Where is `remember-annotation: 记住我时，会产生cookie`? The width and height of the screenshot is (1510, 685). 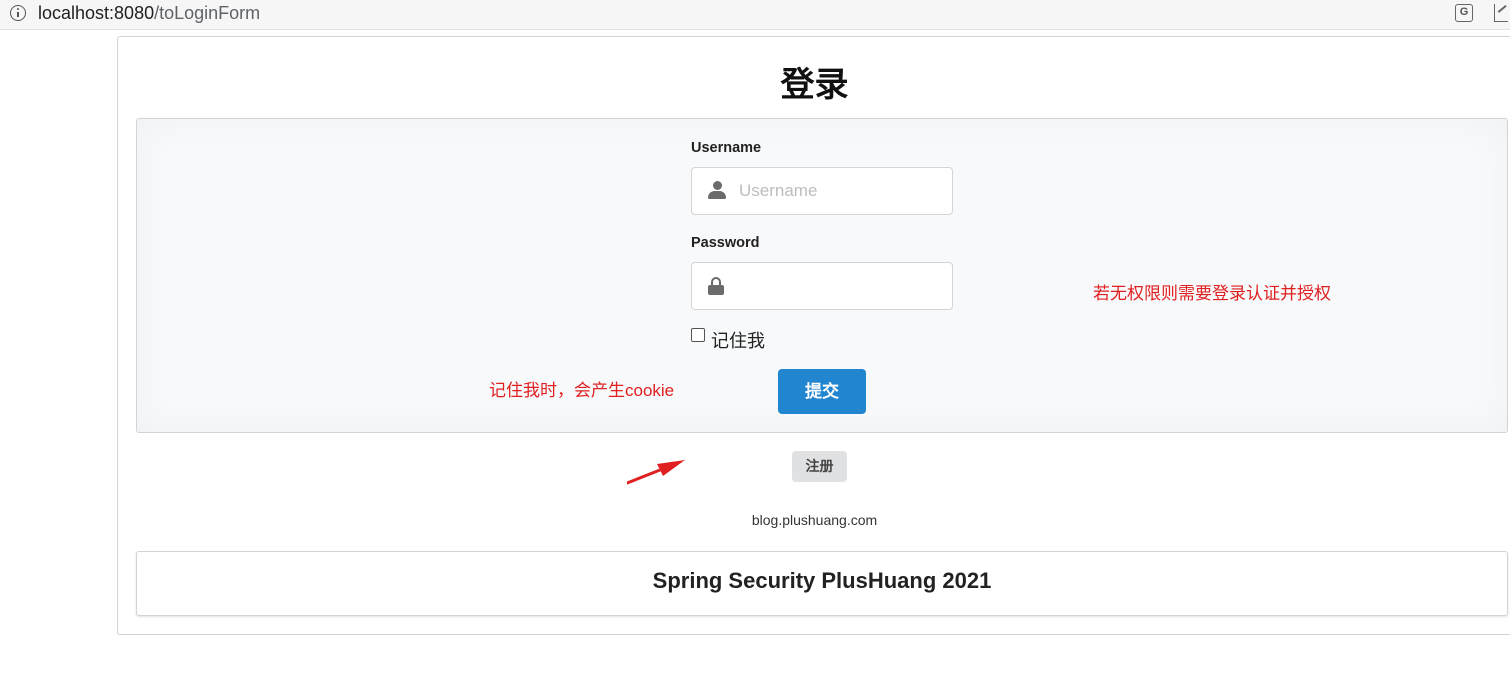 remember-annotation: 记住我时，会产生cookie is located at coordinates (582, 390).